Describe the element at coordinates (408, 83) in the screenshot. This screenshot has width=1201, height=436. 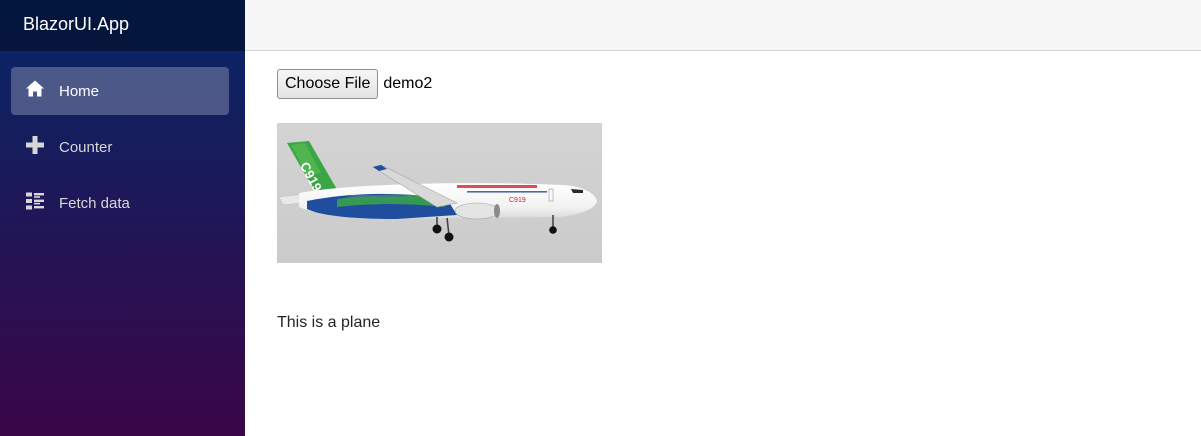
I see `selected-file-name: demo2` at that location.